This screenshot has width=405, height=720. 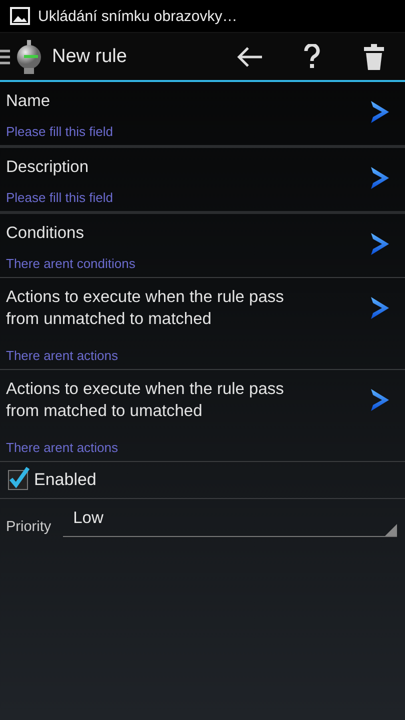 What do you see at coordinates (29, 527) in the screenshot?
I see `priority-label: Priority` at bounding box center [29, 527].